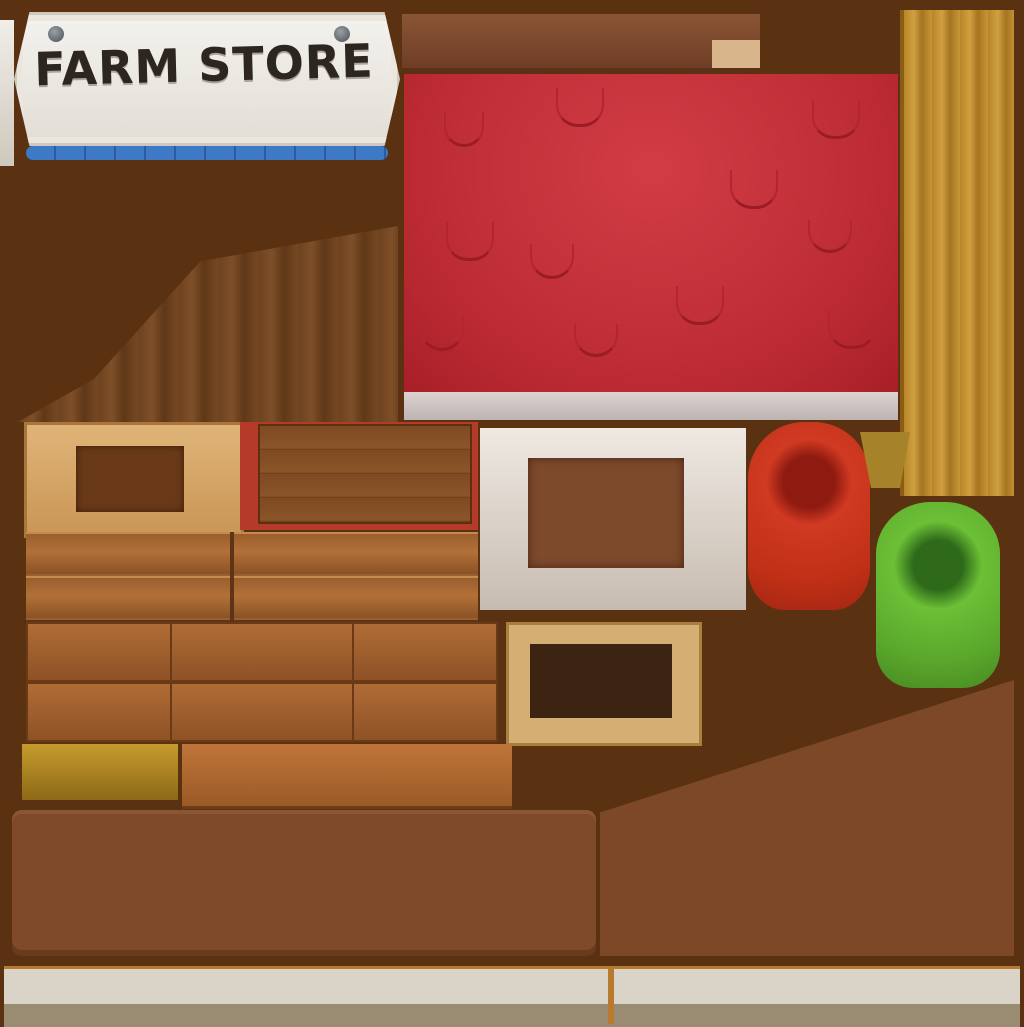  What do you see at coordinates (809, 516) in the screenshot?
I see `red-pepper-icon` at bounding box center [809, 516].